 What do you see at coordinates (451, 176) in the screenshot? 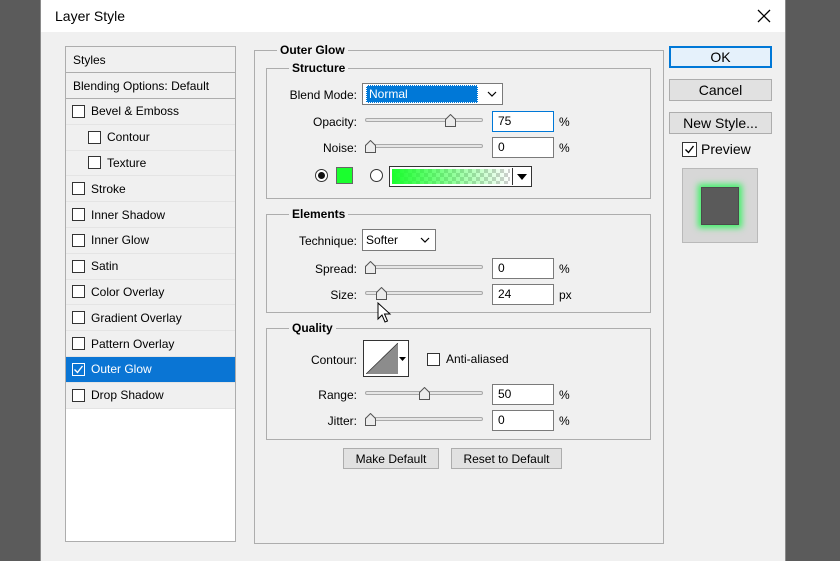
I see `gradient-preview` at bounding box center [451, 176].